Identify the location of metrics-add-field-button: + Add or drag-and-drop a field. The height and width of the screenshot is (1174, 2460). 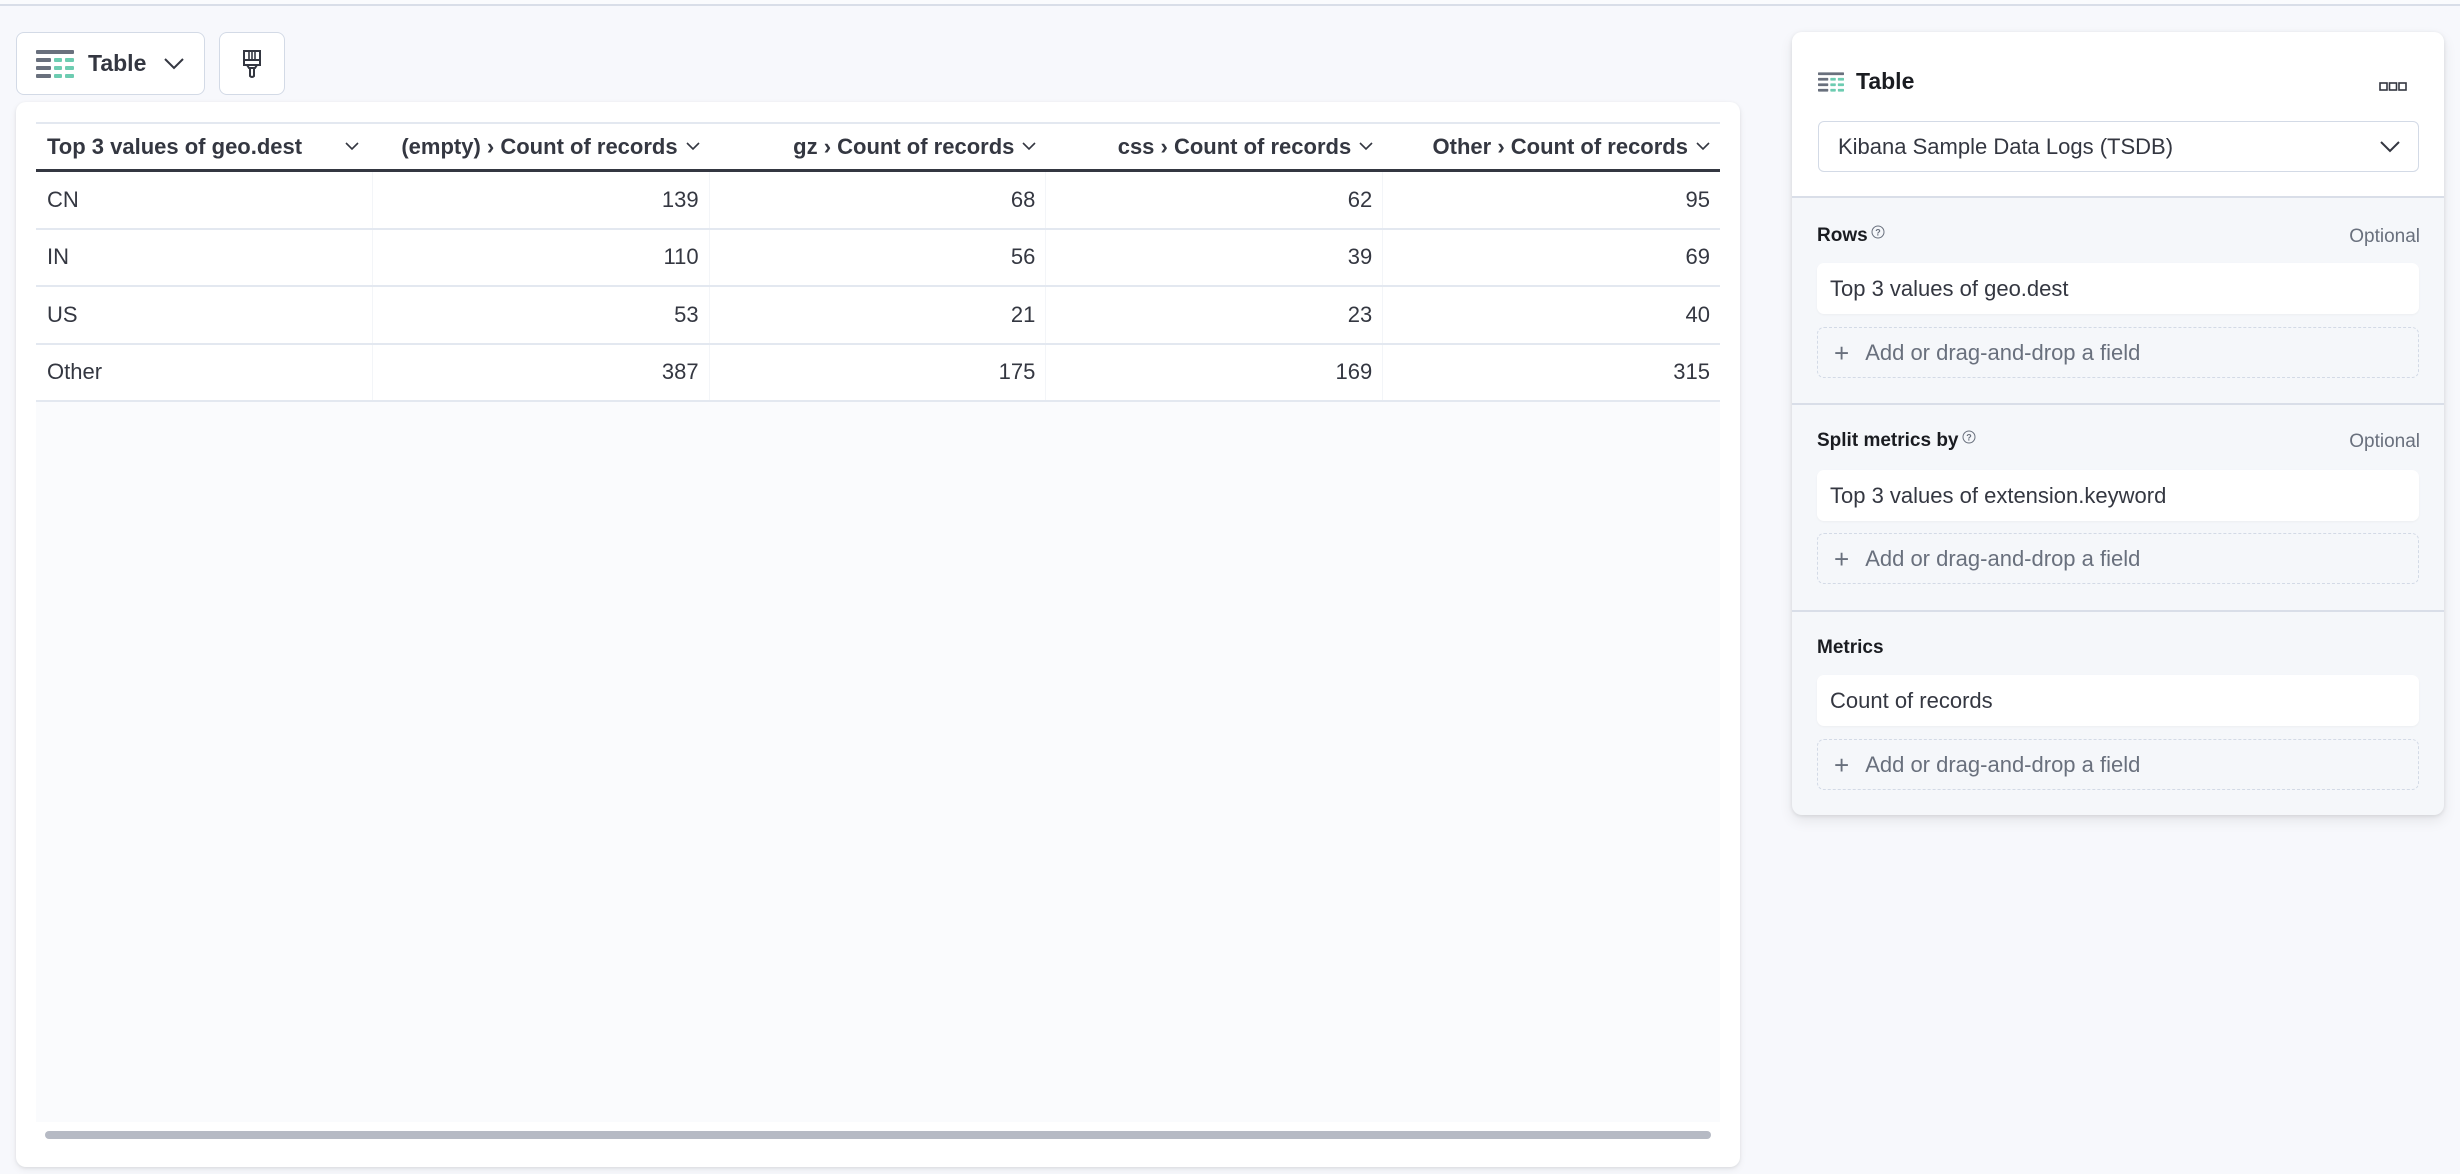
(2118, 764).